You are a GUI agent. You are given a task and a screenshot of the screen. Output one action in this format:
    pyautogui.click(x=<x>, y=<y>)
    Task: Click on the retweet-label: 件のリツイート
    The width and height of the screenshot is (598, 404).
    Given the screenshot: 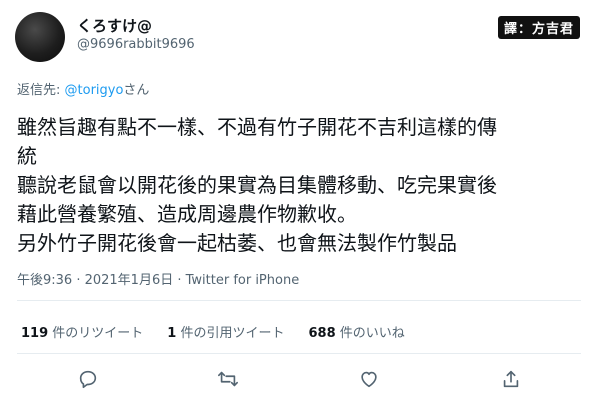 What is the action you would take?
    pyautogui.click(x=98, y=333)
    